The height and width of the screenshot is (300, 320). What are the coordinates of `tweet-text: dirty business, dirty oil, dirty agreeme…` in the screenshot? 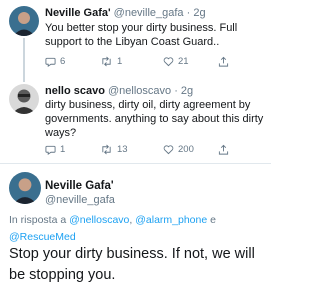 It's located at (154, 119).